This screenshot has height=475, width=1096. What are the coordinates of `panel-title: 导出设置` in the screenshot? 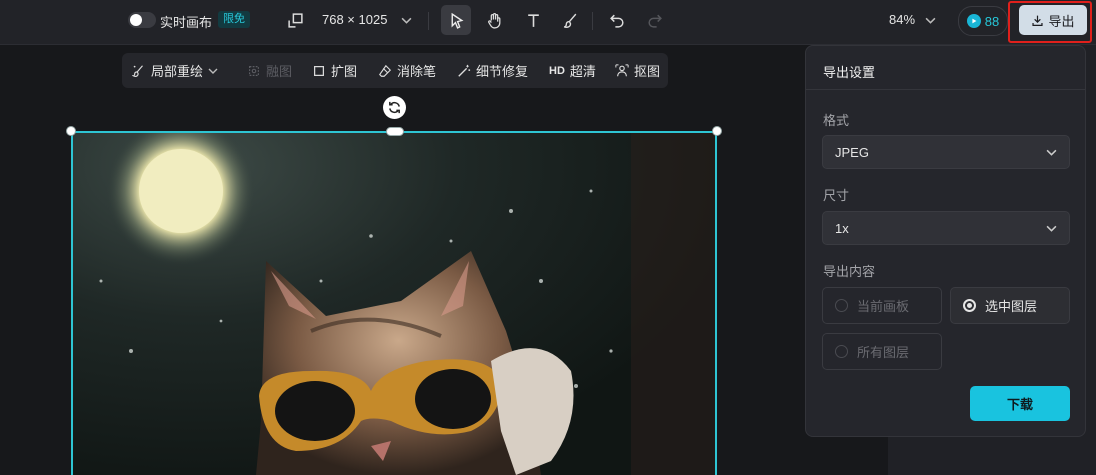 It's located at (849, 72).